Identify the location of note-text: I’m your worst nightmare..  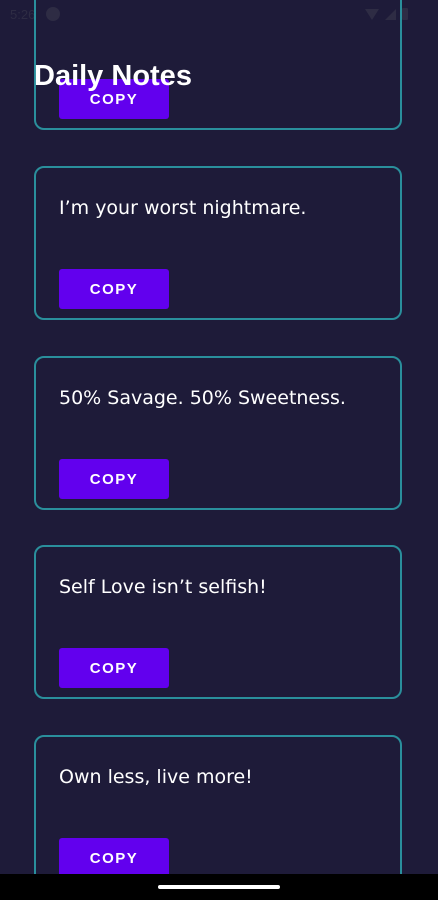
(183, 208).